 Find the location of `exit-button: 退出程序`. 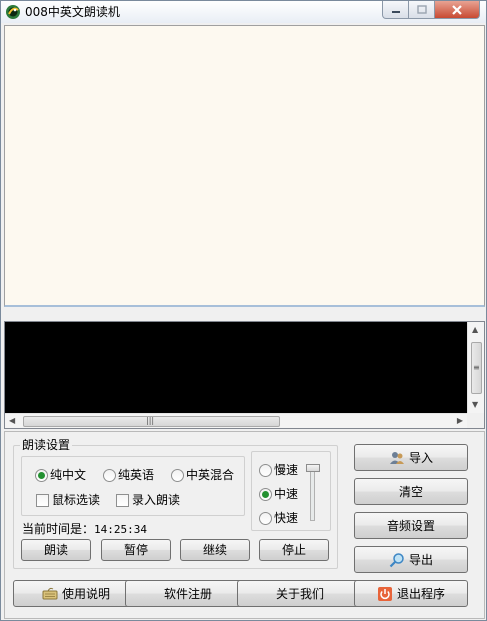

exit-button: 退出程序 is located at coordinates (411, 593).